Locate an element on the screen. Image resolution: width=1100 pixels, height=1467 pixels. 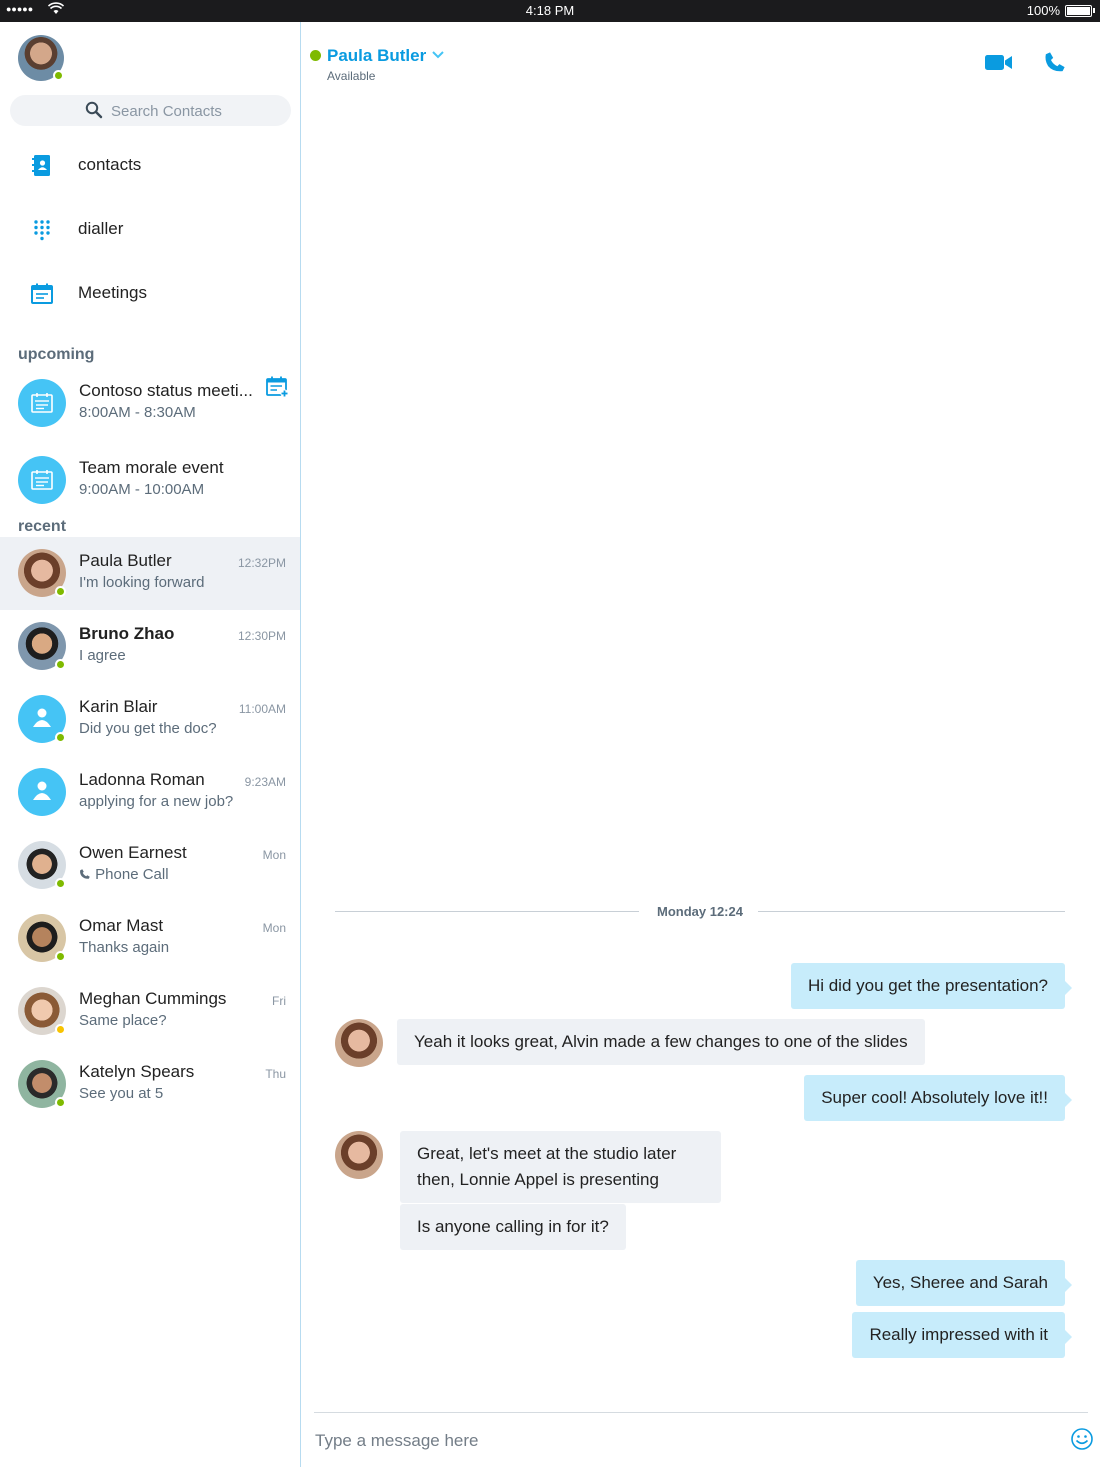
clock: 4:18 PM is located at coordinates (550, 10).